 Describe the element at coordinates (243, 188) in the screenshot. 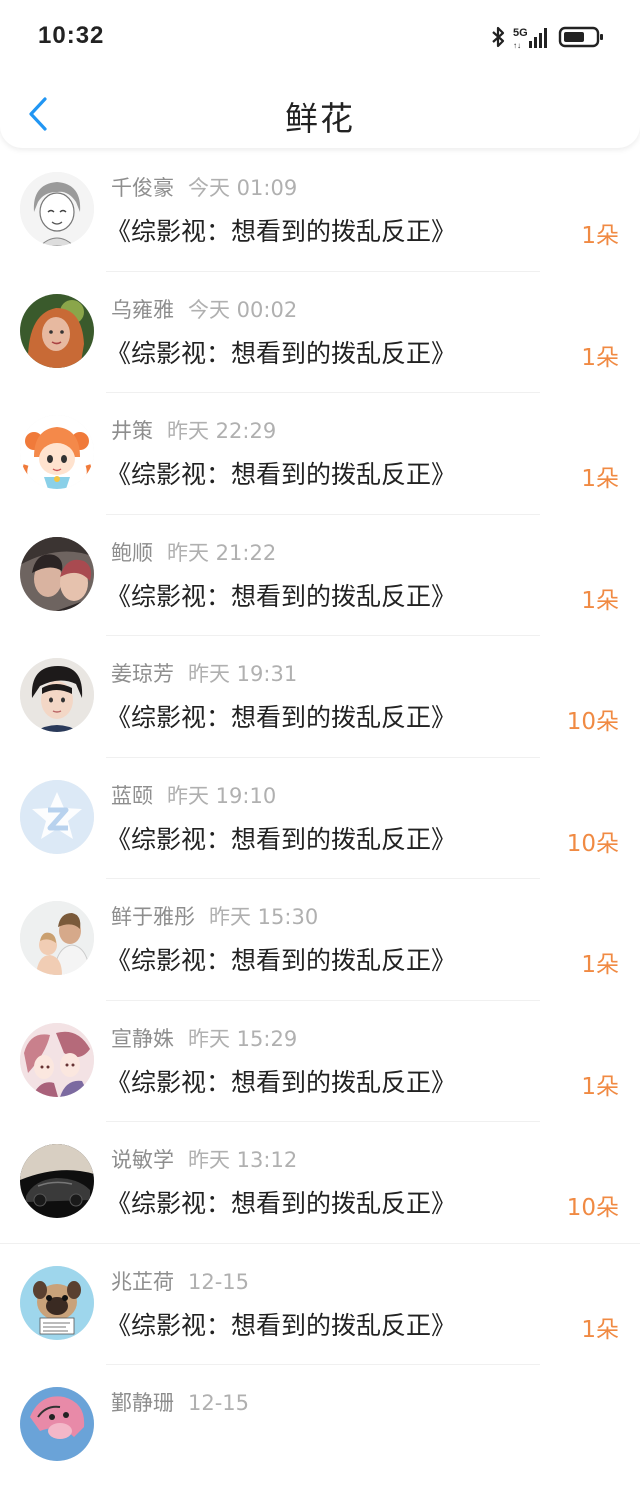

I see `gift-time: 今天 01:09` at that location.